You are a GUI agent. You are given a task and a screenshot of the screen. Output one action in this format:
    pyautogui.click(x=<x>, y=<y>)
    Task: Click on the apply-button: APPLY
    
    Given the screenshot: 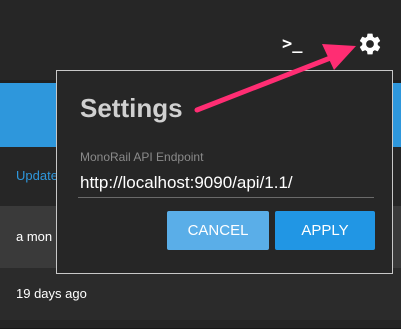 What is the action you would take?
    pyautogui.click(x=325, y=230)
    